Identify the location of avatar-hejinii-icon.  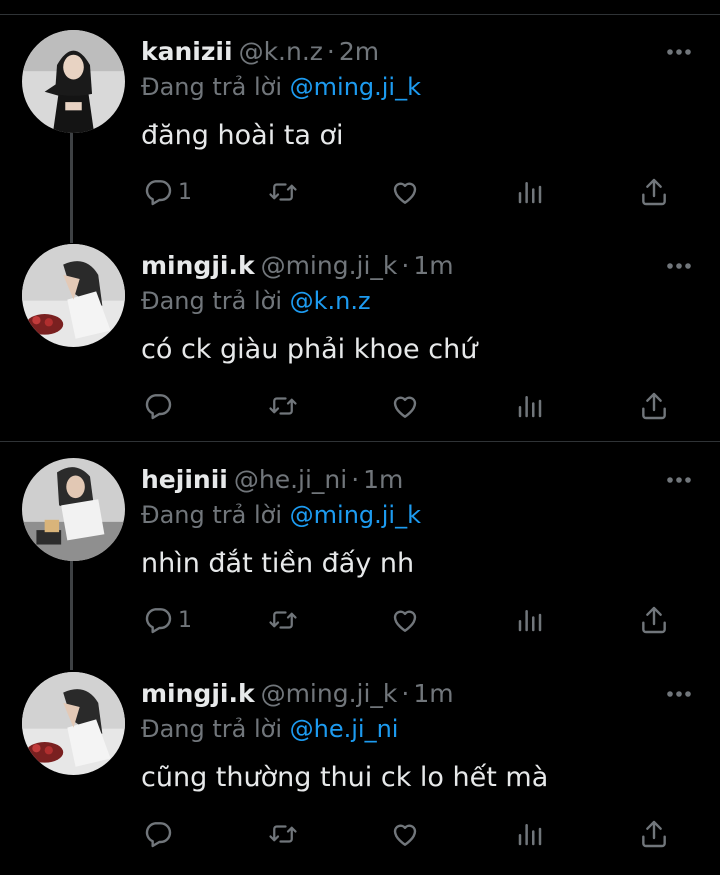
(73, 509).